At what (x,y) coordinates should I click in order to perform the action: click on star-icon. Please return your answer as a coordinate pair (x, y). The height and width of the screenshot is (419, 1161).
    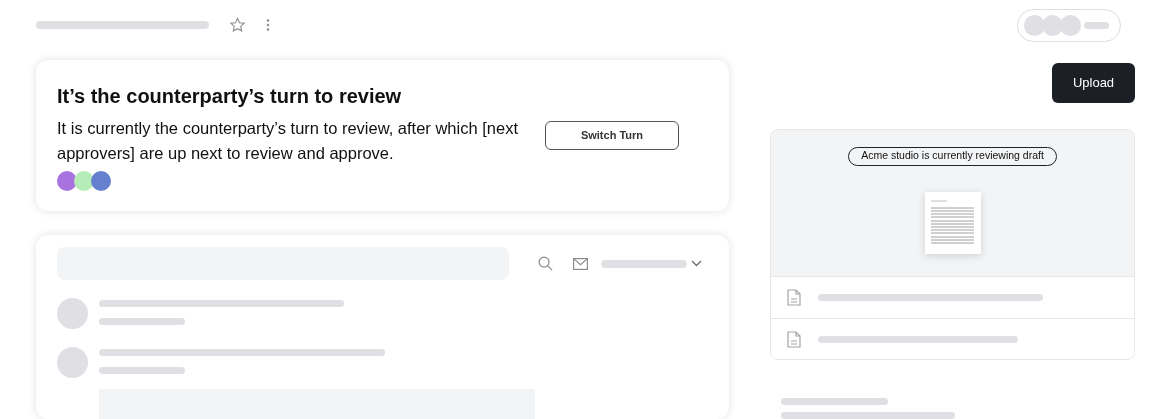
    Looking at the image, I should click on (237, 24).